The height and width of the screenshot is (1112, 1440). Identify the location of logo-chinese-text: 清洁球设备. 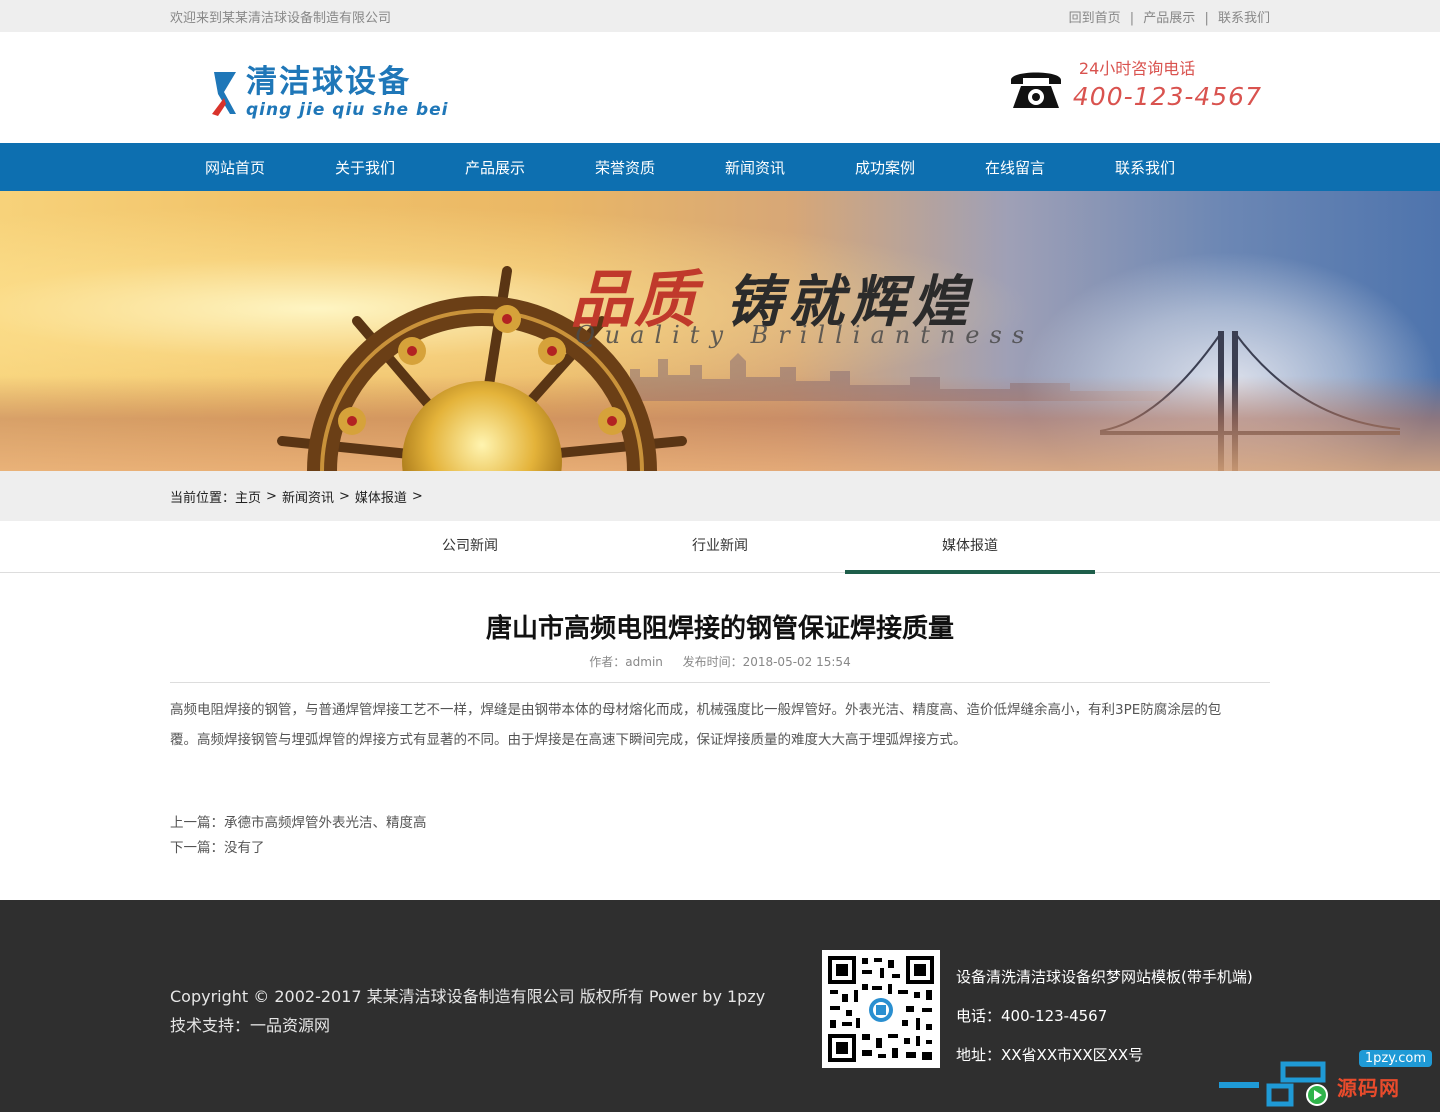
(328, 82).